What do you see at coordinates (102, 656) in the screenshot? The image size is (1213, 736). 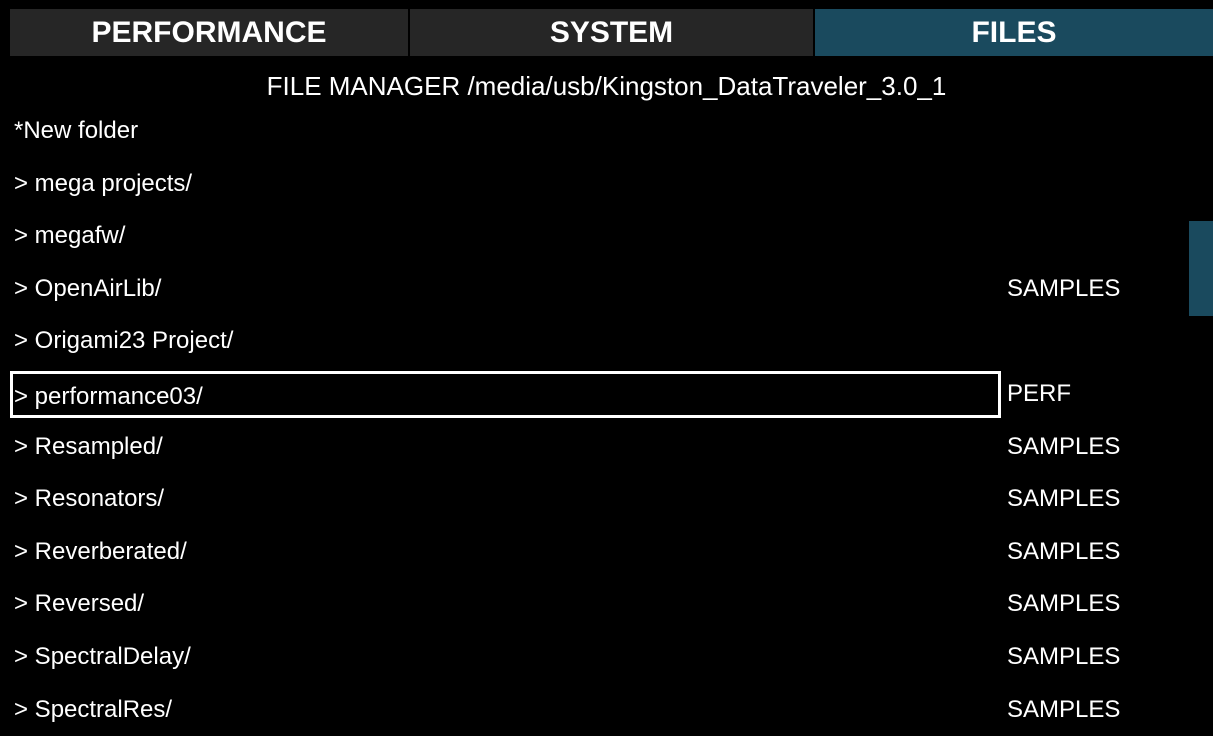 I see `file-name: > SpectralDelay/` at bounding box center [102, 656].